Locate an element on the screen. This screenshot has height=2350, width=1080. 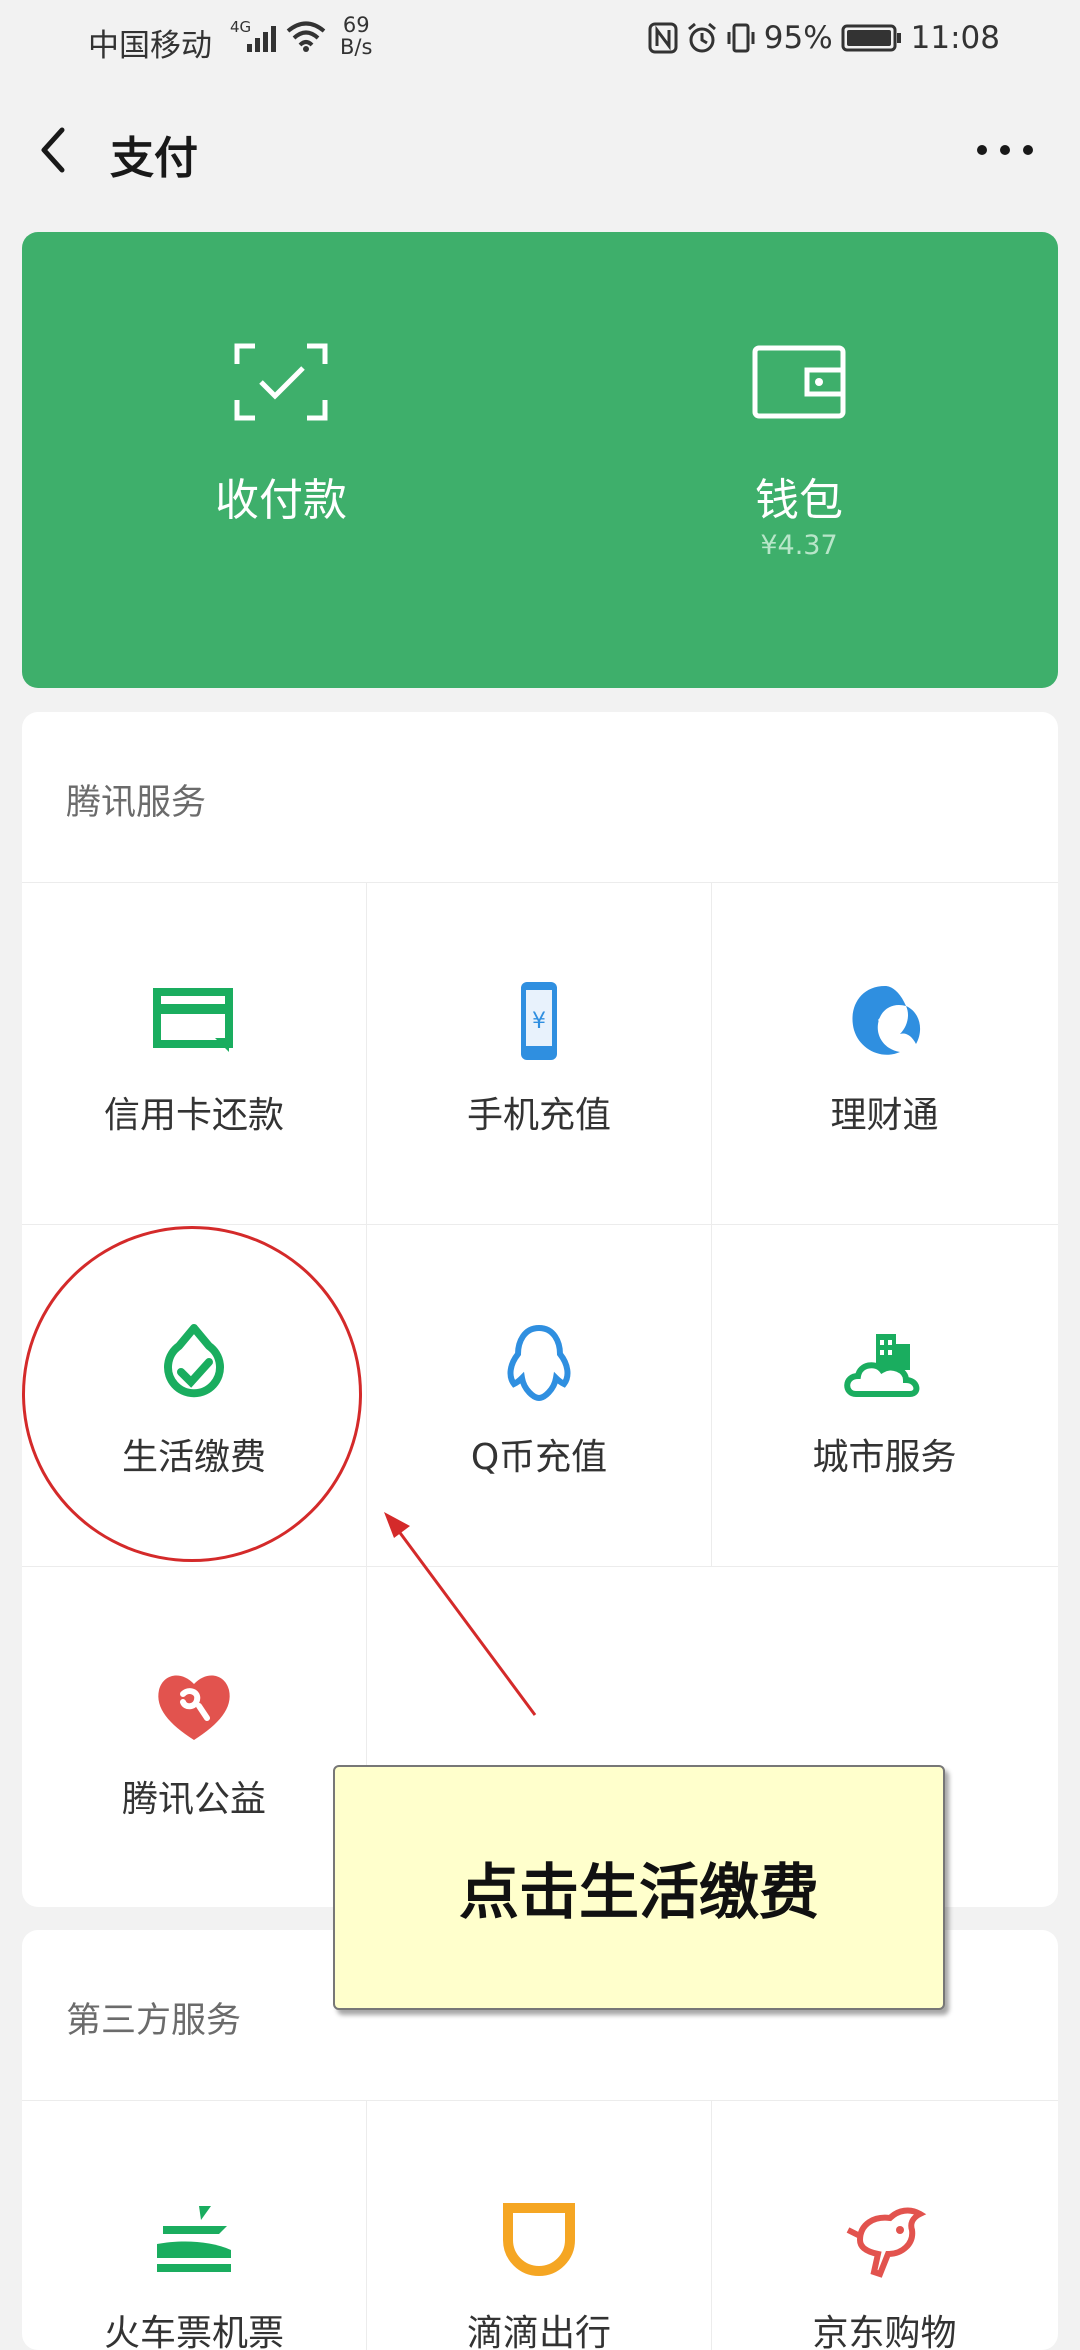
battery-icon is located at coordinates (871, 38).